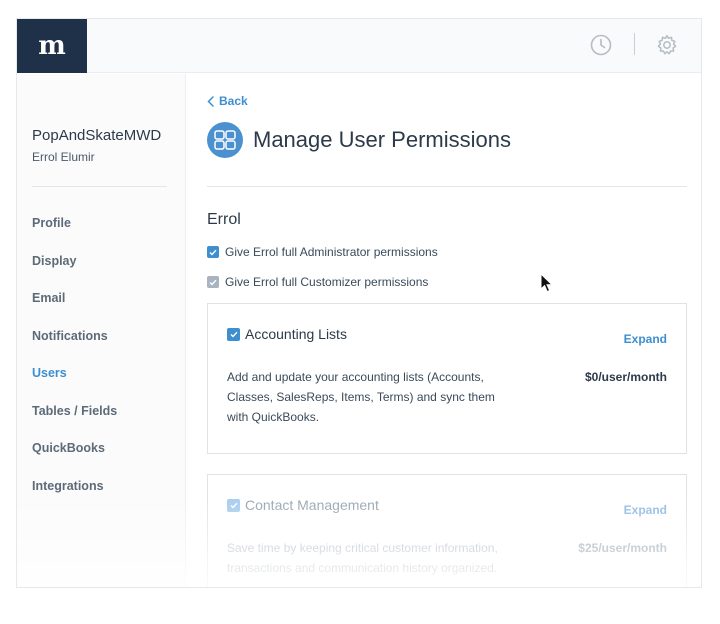 This screenshot has height=624, width=720. I want to click on contact-management-checkbox: Contact Management, so click(303, 505).